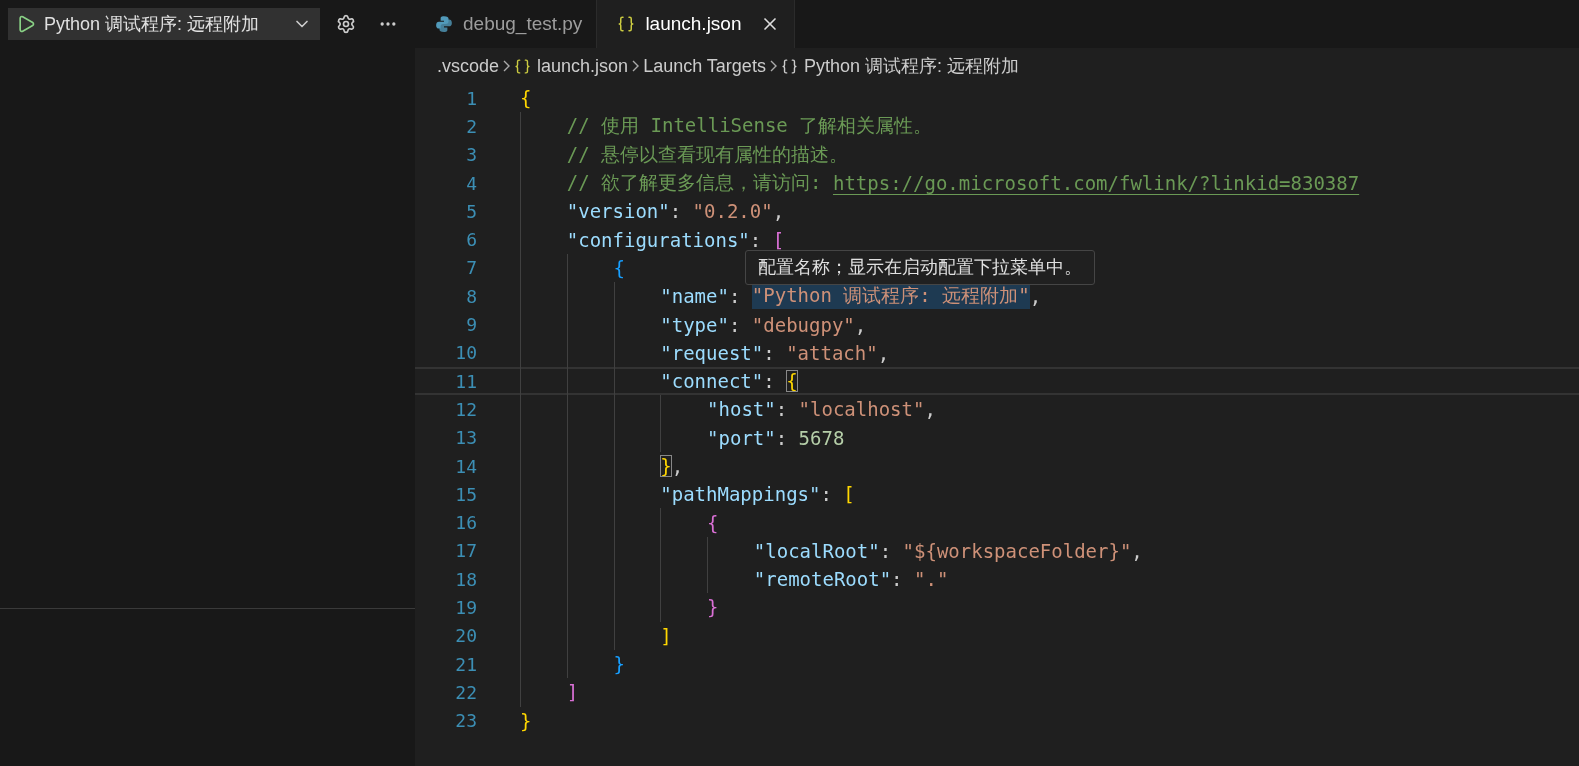  What do you see at coordinates (920, 267) in the screenshot?
I see `hover-tooltip: 配置名称；显示在启动配置下拉菜单中。` at bounding box center [920, 267].